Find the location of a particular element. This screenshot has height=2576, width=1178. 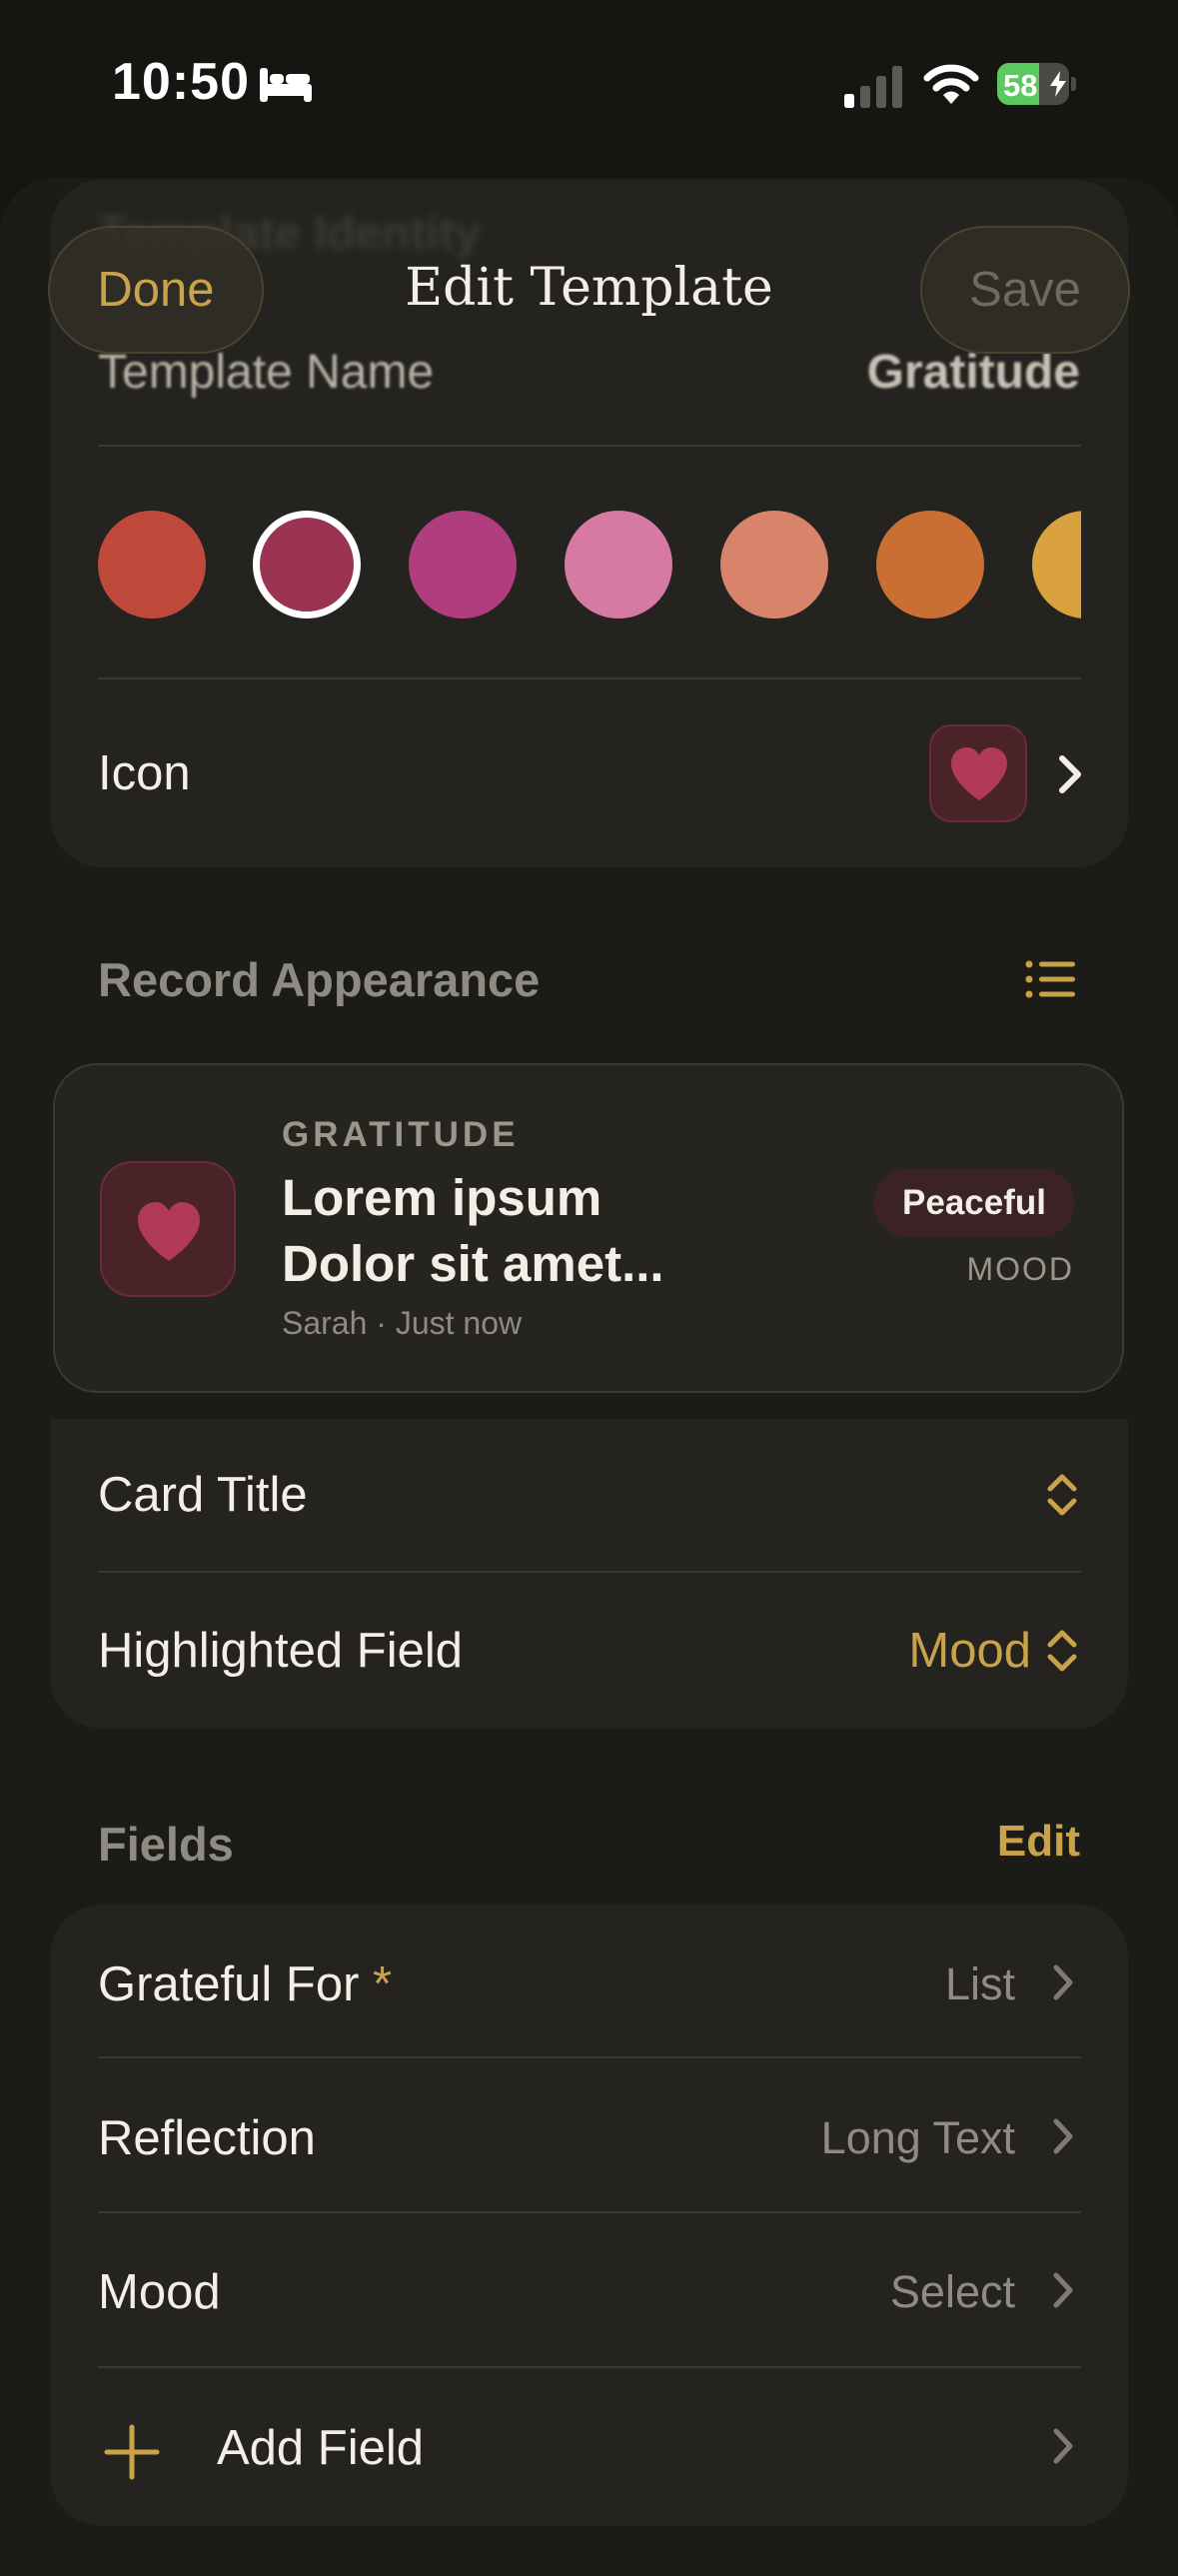

status-time: 10:50 is located at coordinates (181, 82).